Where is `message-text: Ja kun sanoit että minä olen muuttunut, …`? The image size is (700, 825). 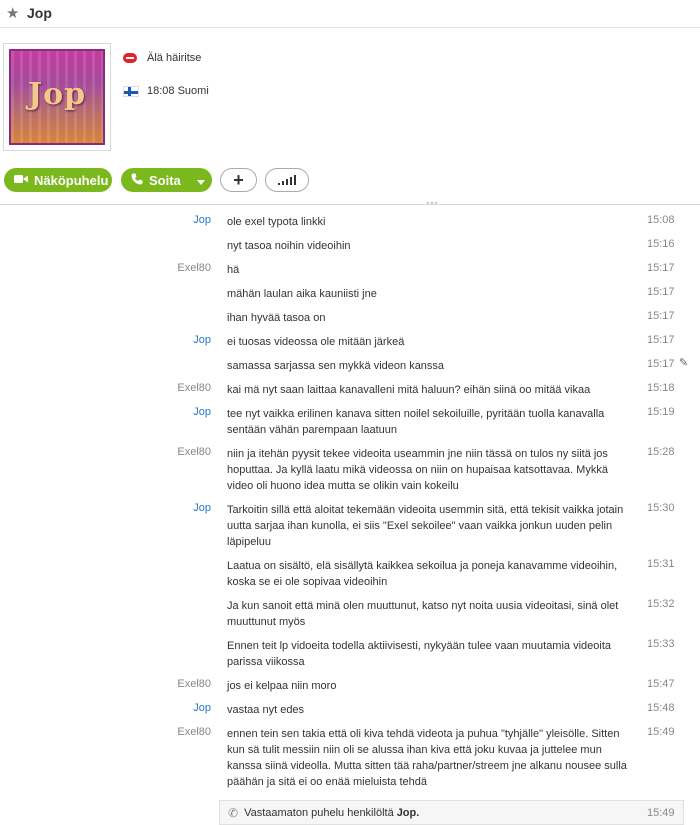 message-text: Ja kun sanoit että minä olen muuttunut, … is located at coordinates (423, 614).